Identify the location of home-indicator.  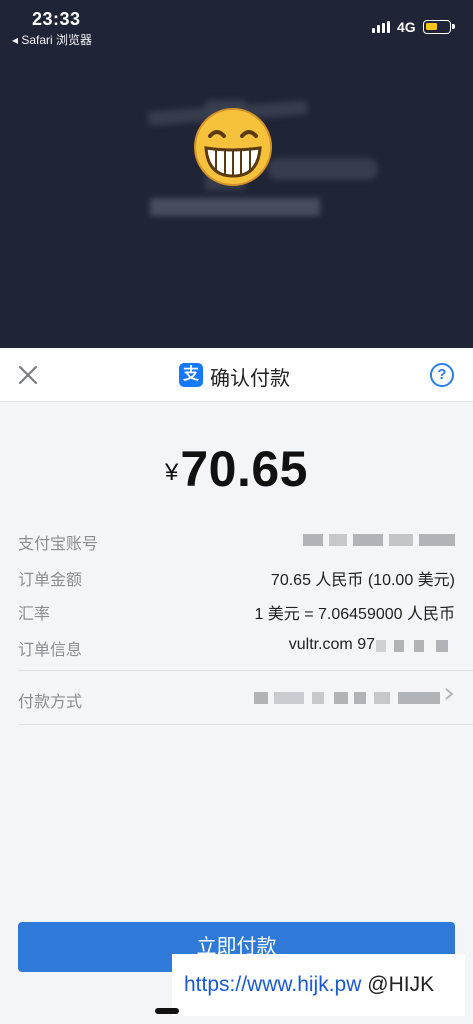
(167, 1011).